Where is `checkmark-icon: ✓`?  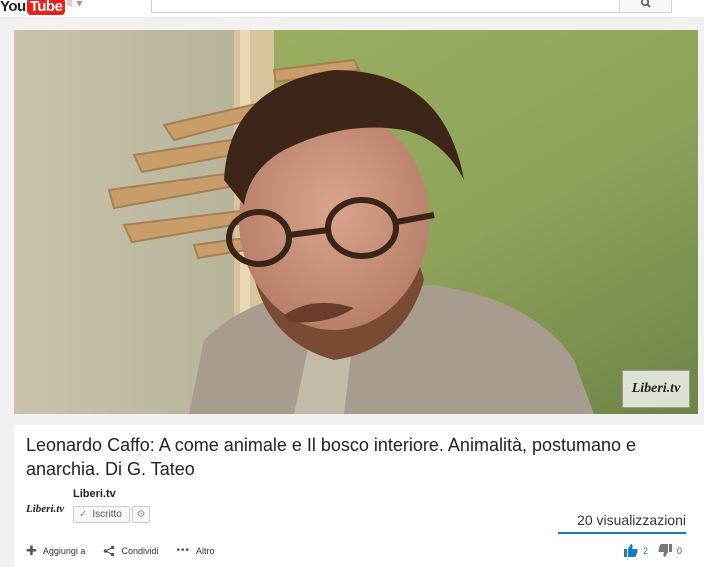
checkmark-icon: ✓ is located at coordinates (83, 514).